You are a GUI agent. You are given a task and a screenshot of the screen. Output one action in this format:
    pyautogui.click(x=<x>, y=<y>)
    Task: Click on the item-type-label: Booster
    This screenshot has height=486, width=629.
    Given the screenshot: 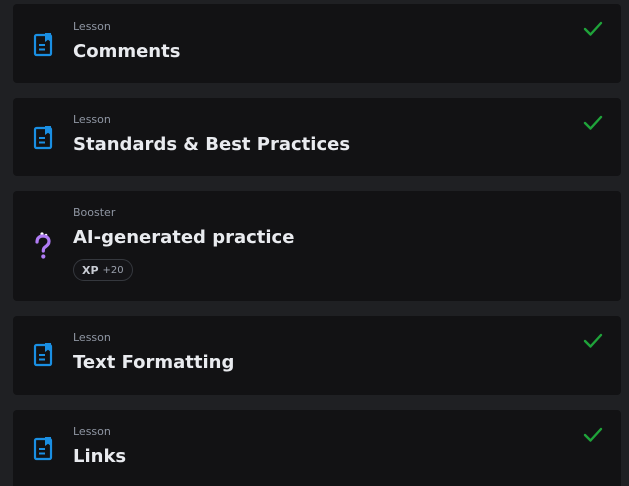 What is the action you would take?
    pyautogui.click(x=94, y=212)
    